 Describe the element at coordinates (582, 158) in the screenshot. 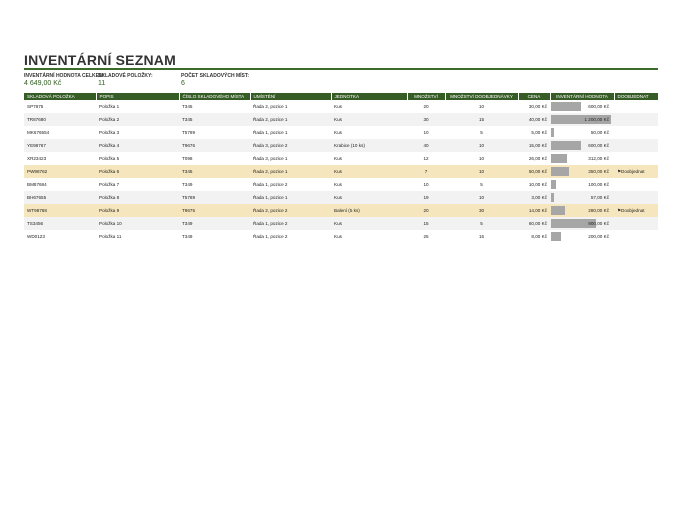

I see `cell-inventory-value: 312,00 Kč` at that location.